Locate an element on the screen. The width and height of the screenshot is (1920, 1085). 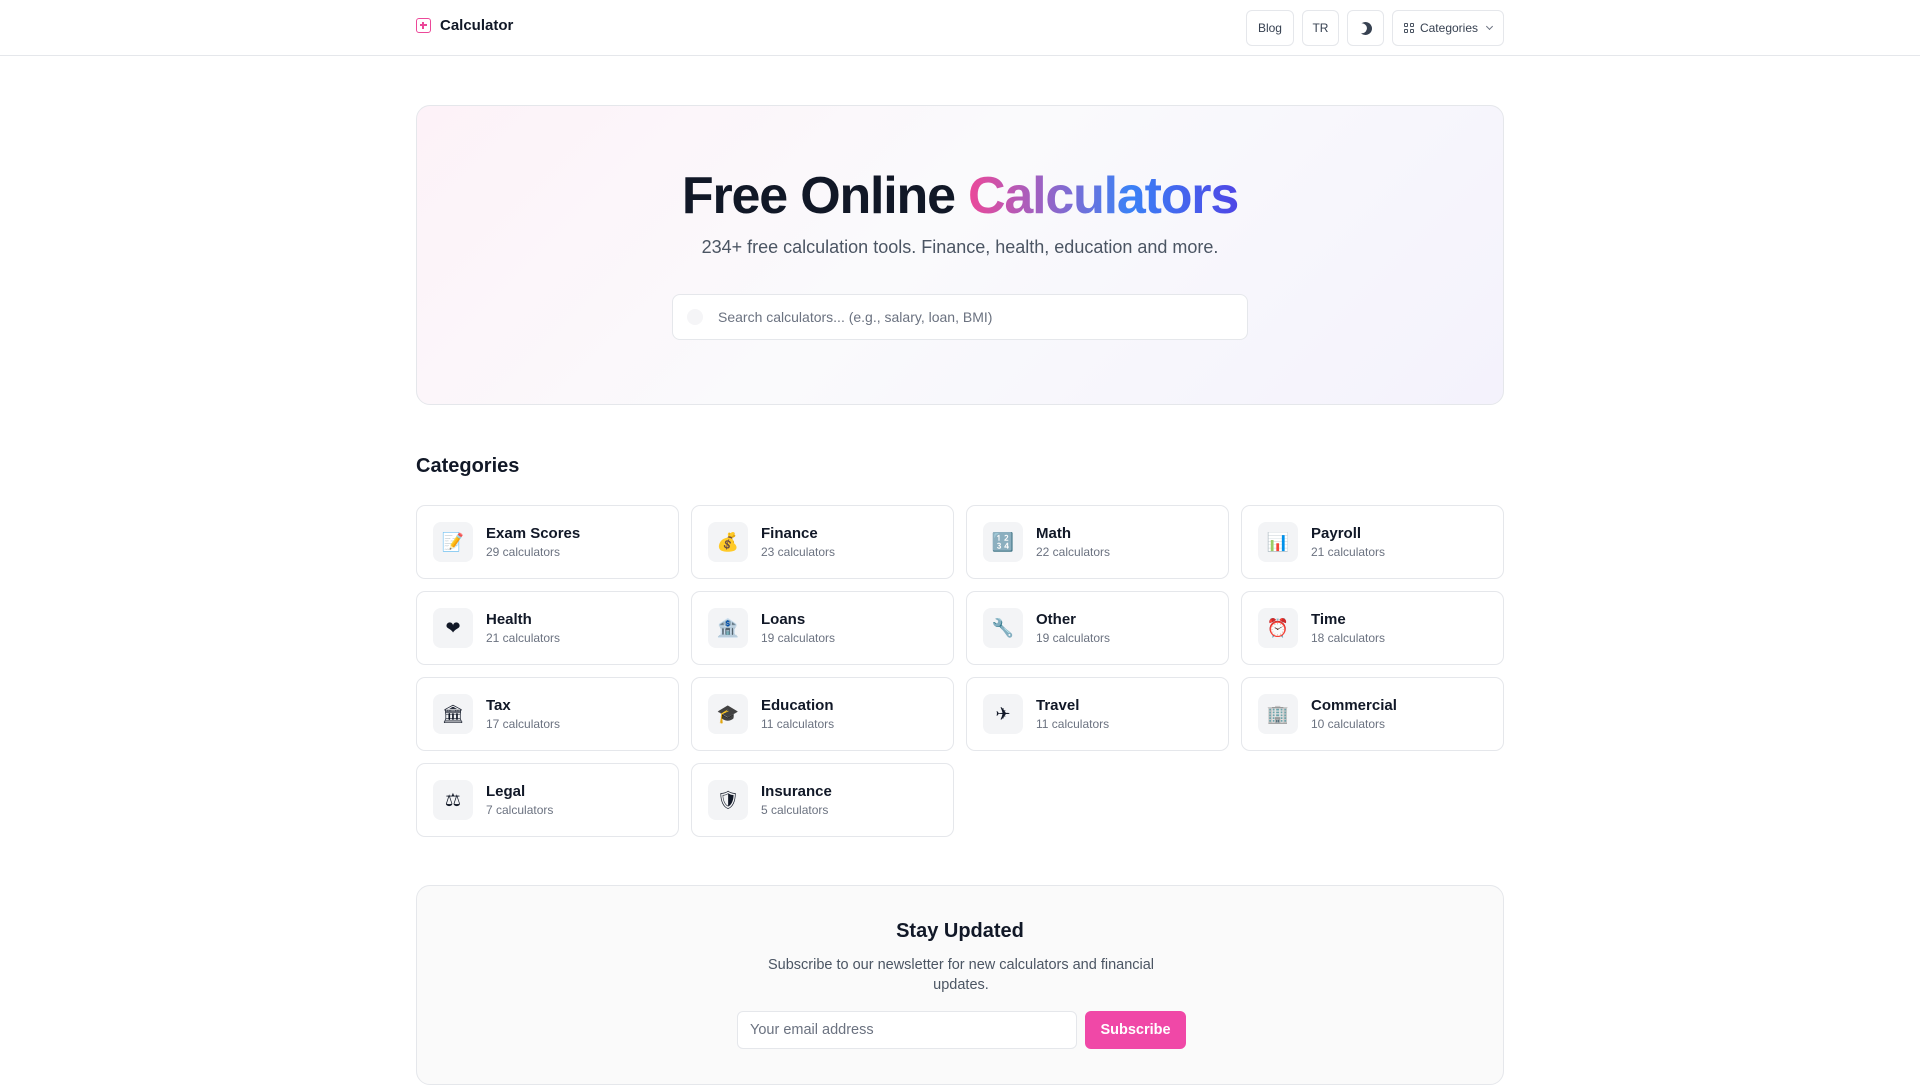
category-count: 5 calculators is located at coordinates (795, 809).